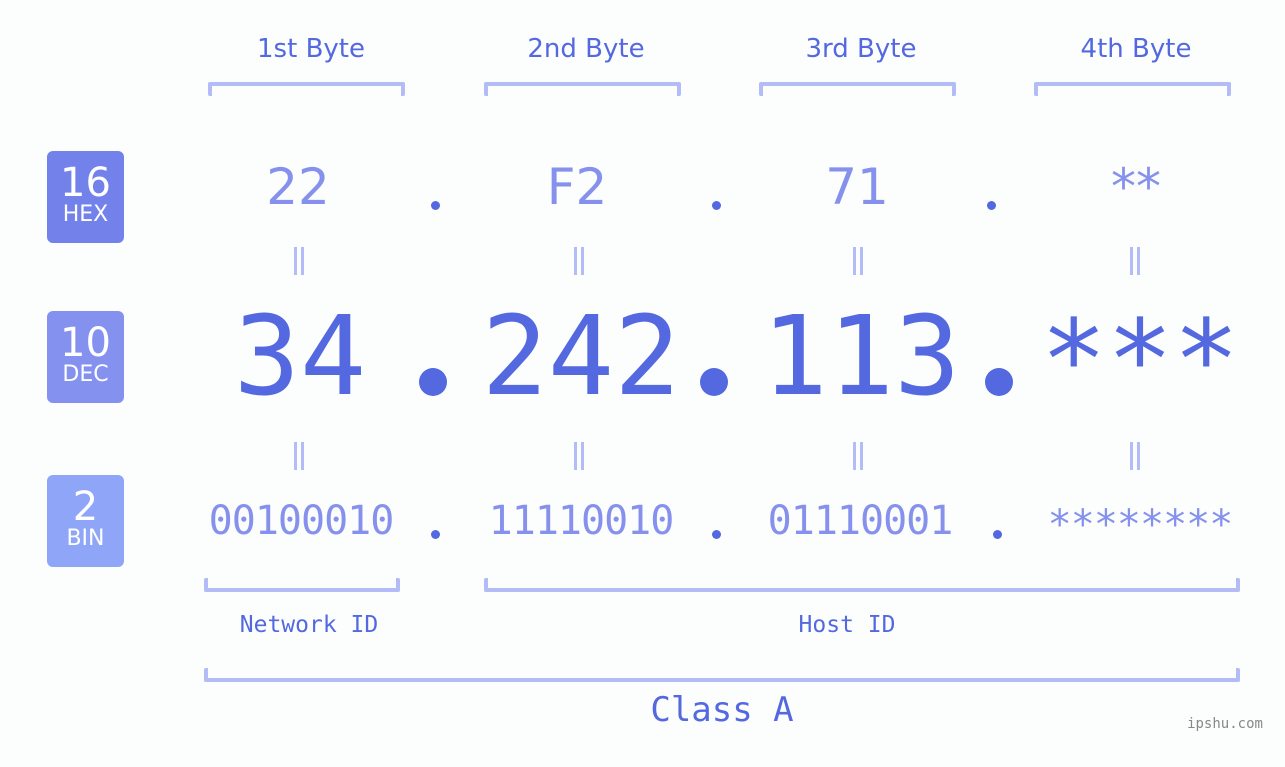 Image resolution: width=1285 pixels, height=767 pixels. What do you see at coordinates (302, 585) in the screenshot?
I see `network-id-bracket` at bounding box center [302, 585].